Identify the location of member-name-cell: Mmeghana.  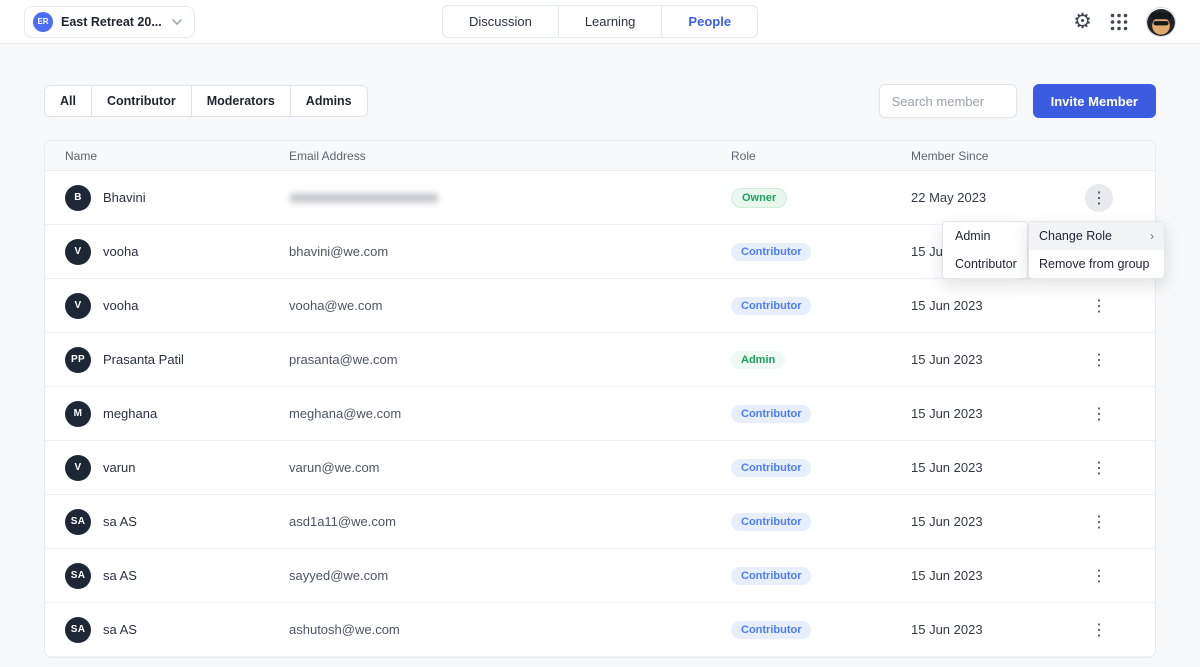
(177, 413).